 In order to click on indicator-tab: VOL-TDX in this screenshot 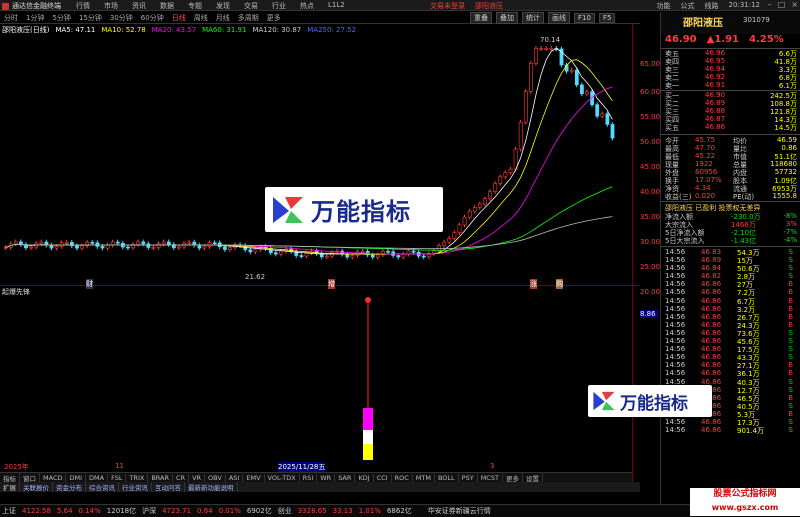, I will do `click(282, 477)`.